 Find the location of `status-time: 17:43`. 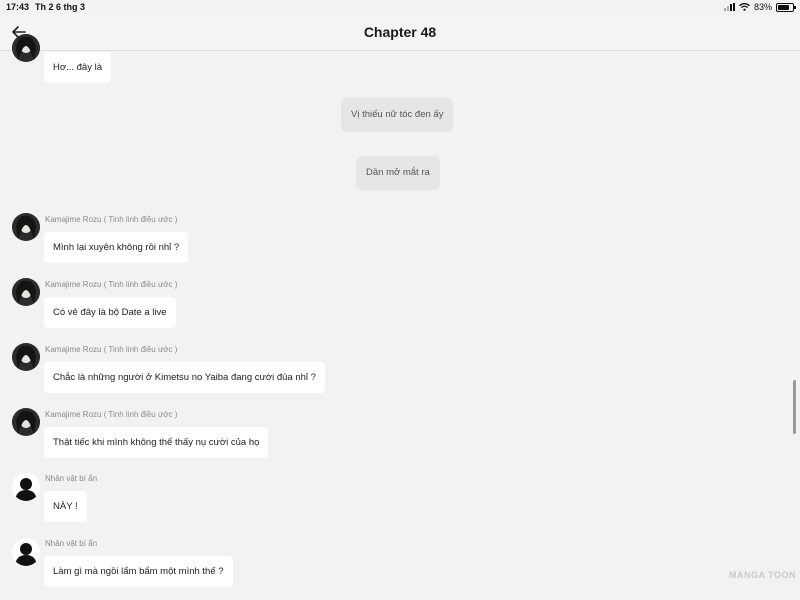

status-time: 17:43 is located at coordinates (18, 7).